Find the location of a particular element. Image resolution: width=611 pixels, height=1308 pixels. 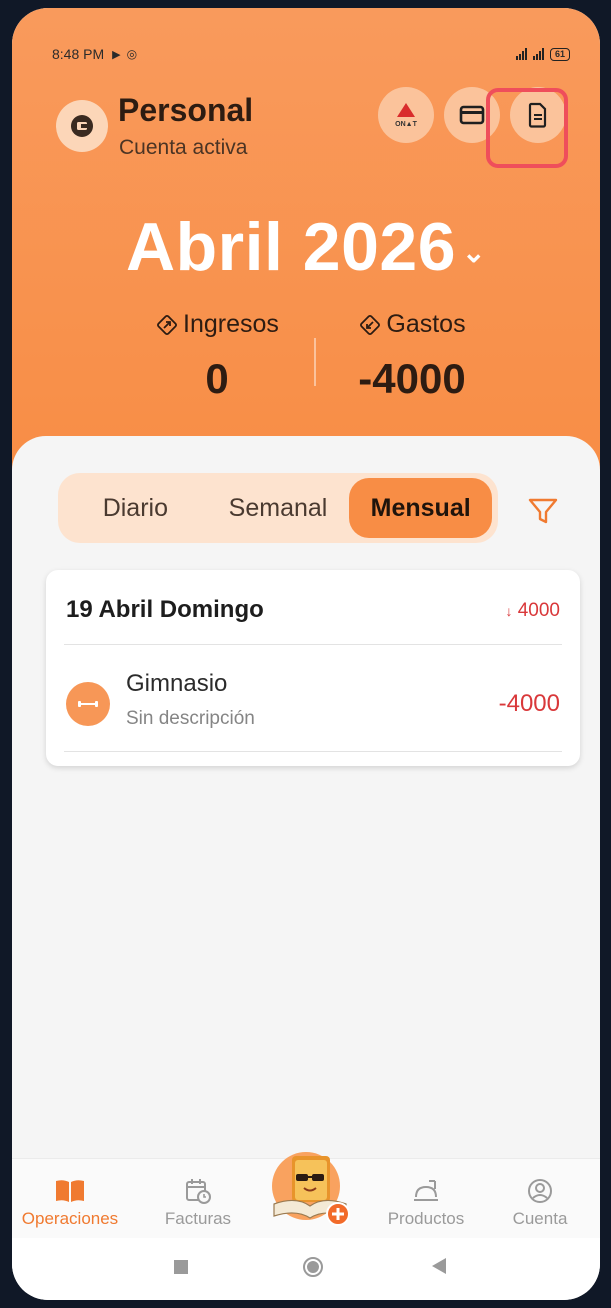

transaction-description: Sin descripción is located at coordinates (190, 718).